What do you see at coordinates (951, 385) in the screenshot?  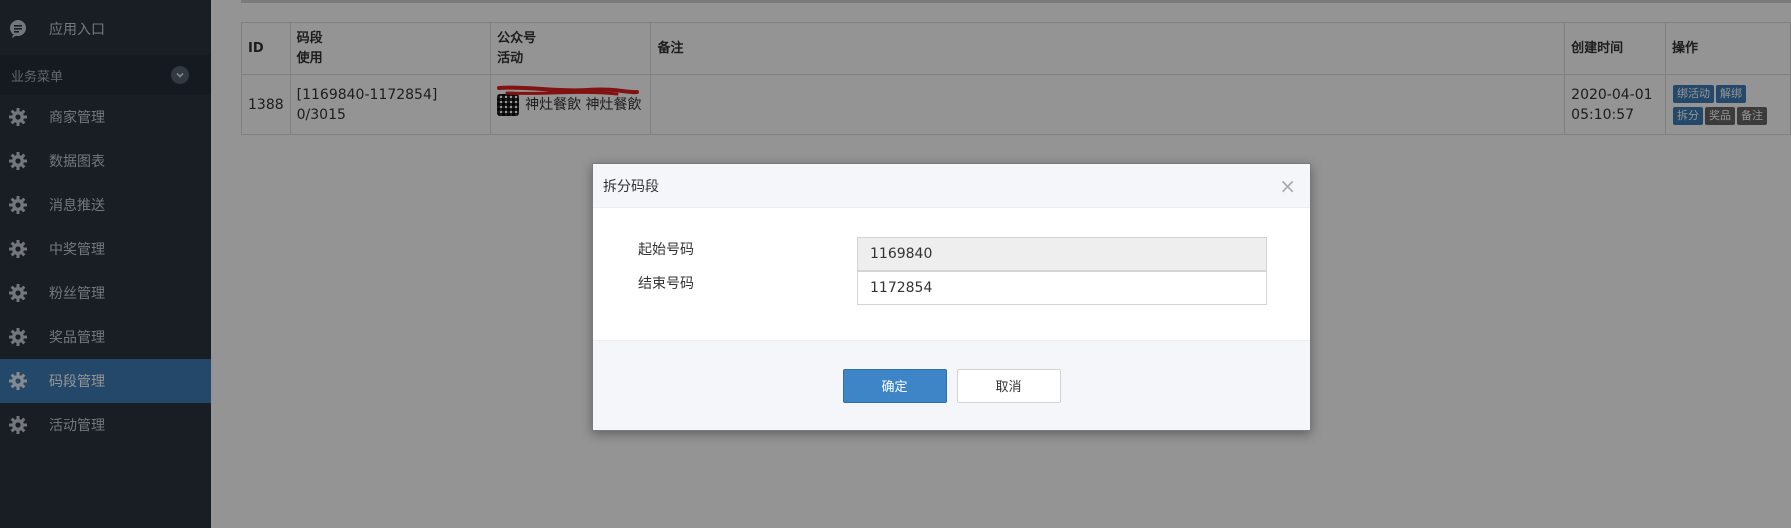 I see `dialog-footer: 确定 取消` at bounding box center [951, 385].